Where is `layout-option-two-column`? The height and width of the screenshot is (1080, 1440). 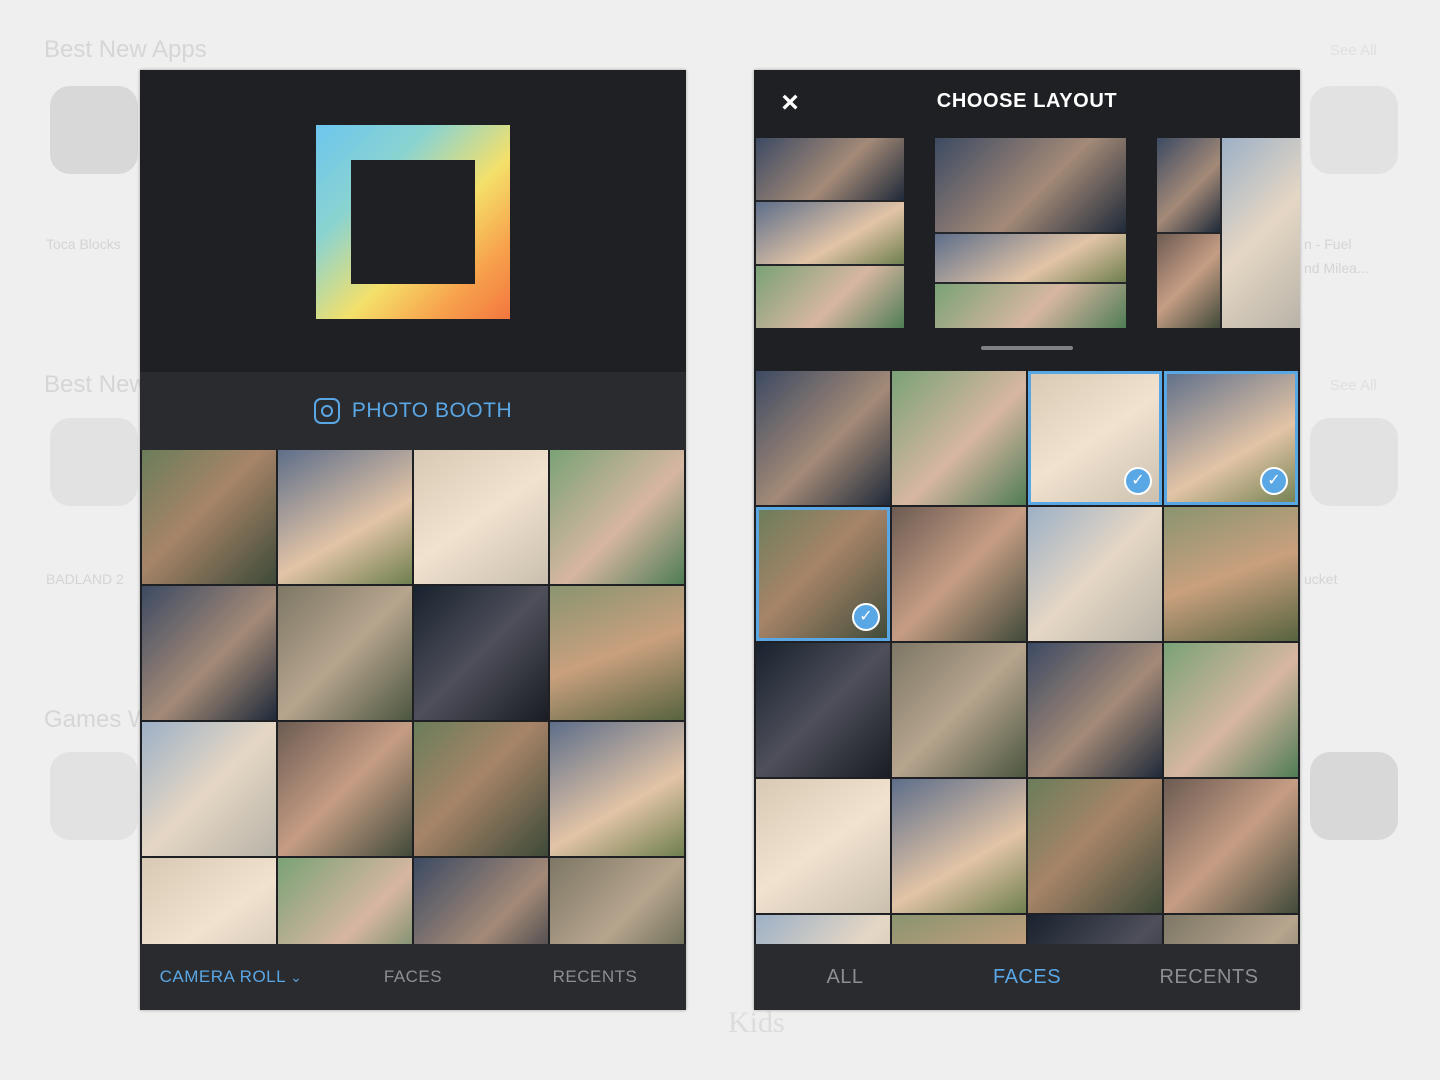
layout-option-two-column is located at coordinates (1228, 233).